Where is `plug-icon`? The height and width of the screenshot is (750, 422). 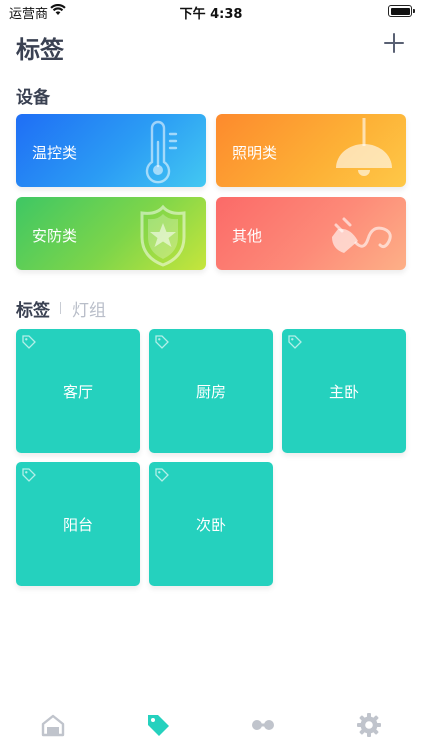
plug-icon is located at coordinates (362, 235).